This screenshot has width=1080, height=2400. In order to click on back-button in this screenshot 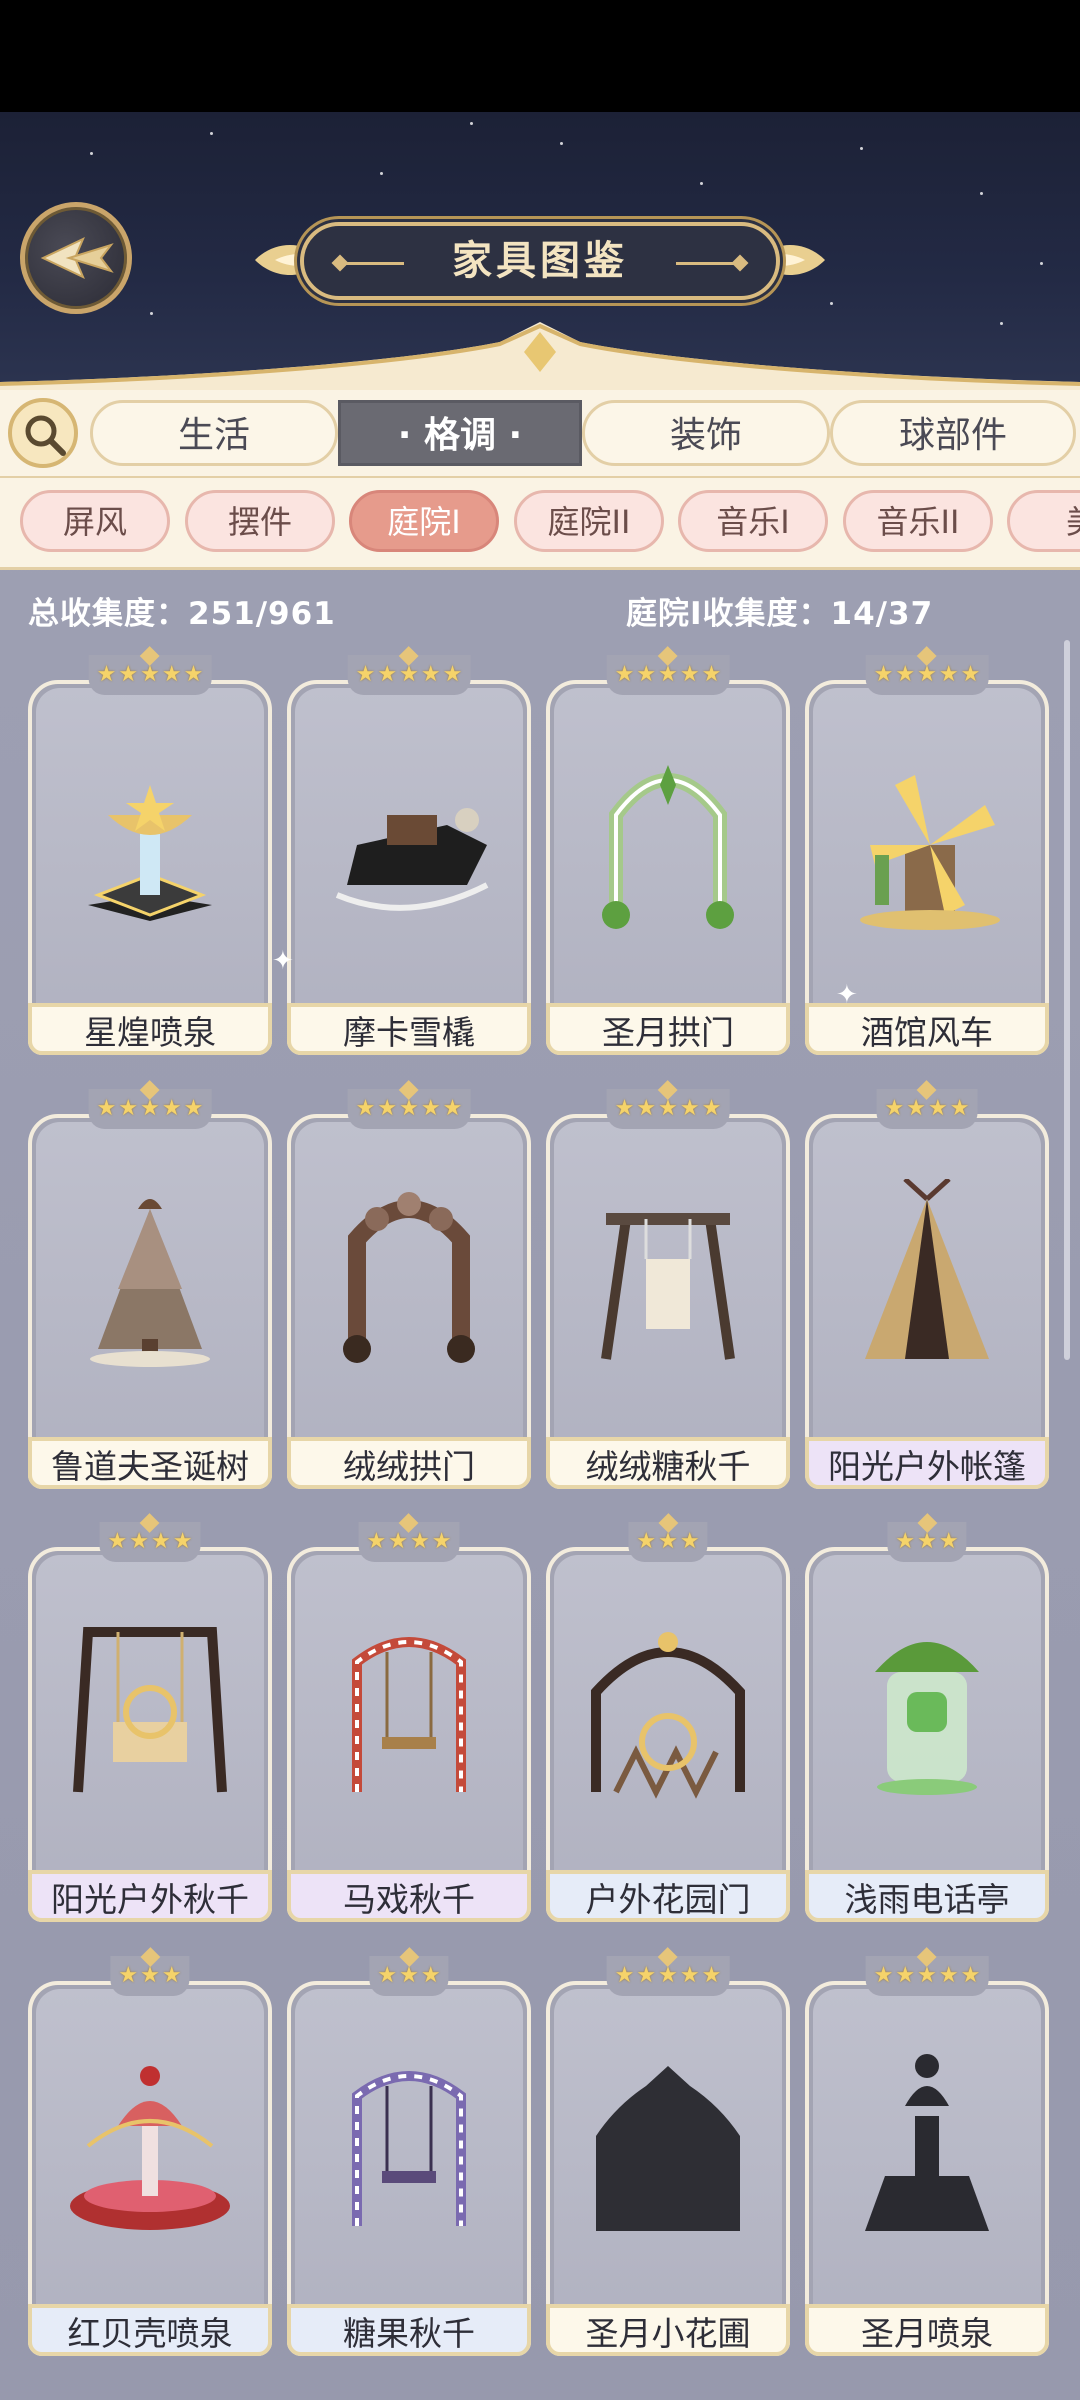, I will do `click(76, 258)`.